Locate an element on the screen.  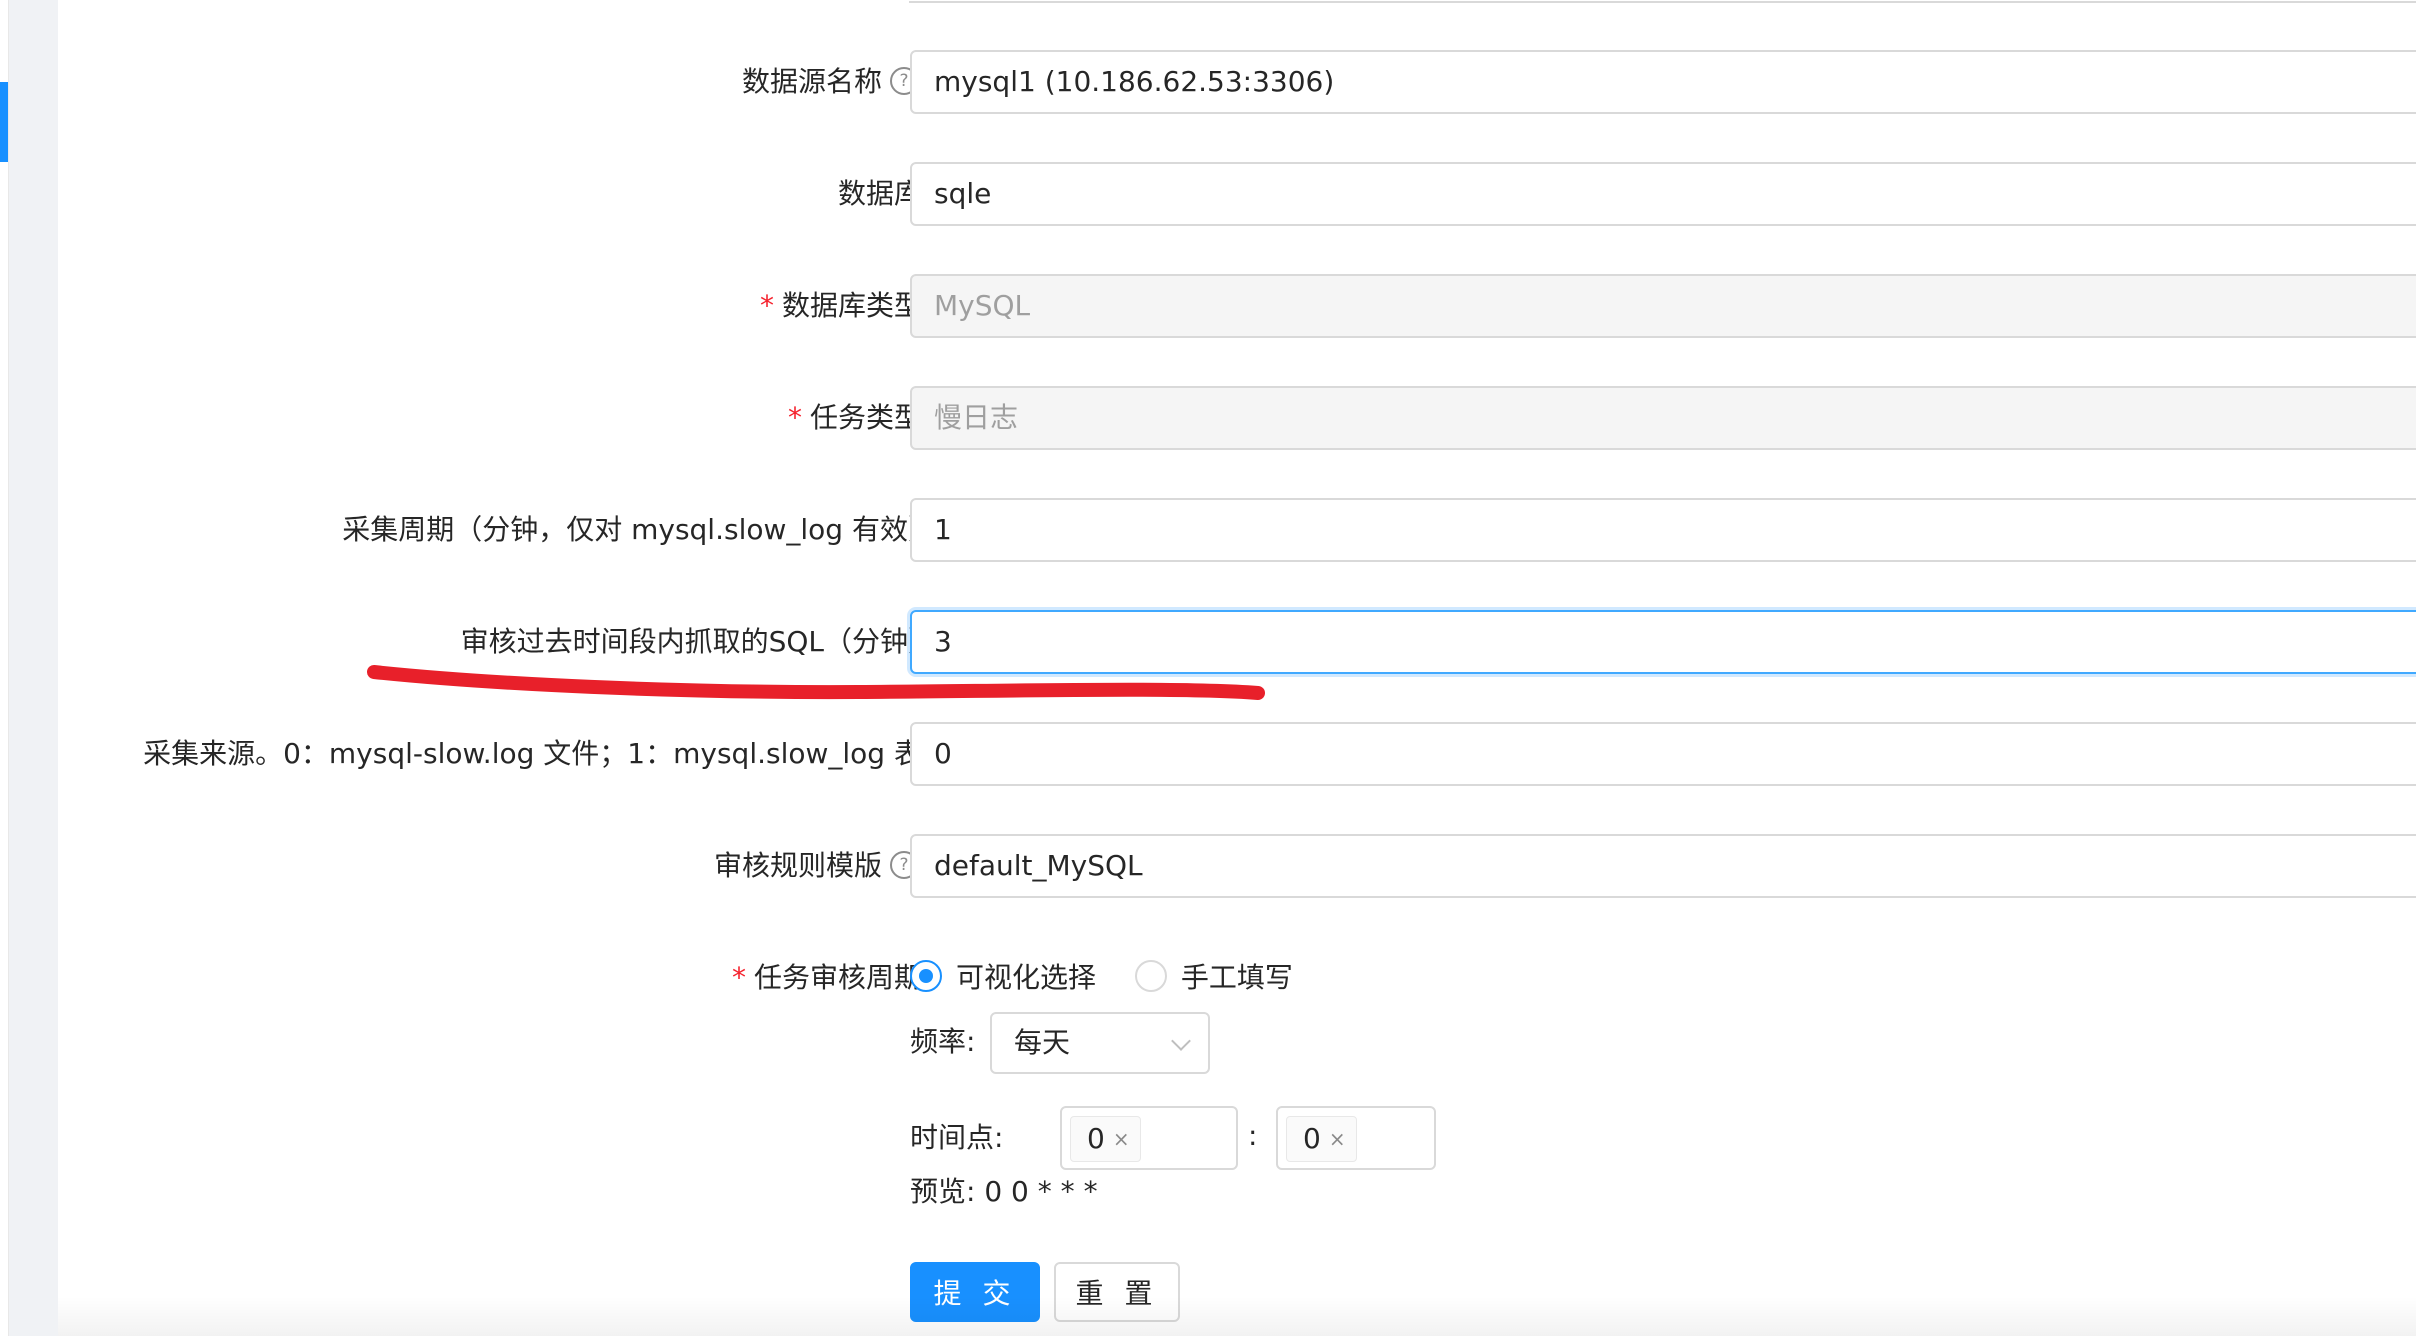
minute-select: 0 × is located at coordinates (1356, 1138).